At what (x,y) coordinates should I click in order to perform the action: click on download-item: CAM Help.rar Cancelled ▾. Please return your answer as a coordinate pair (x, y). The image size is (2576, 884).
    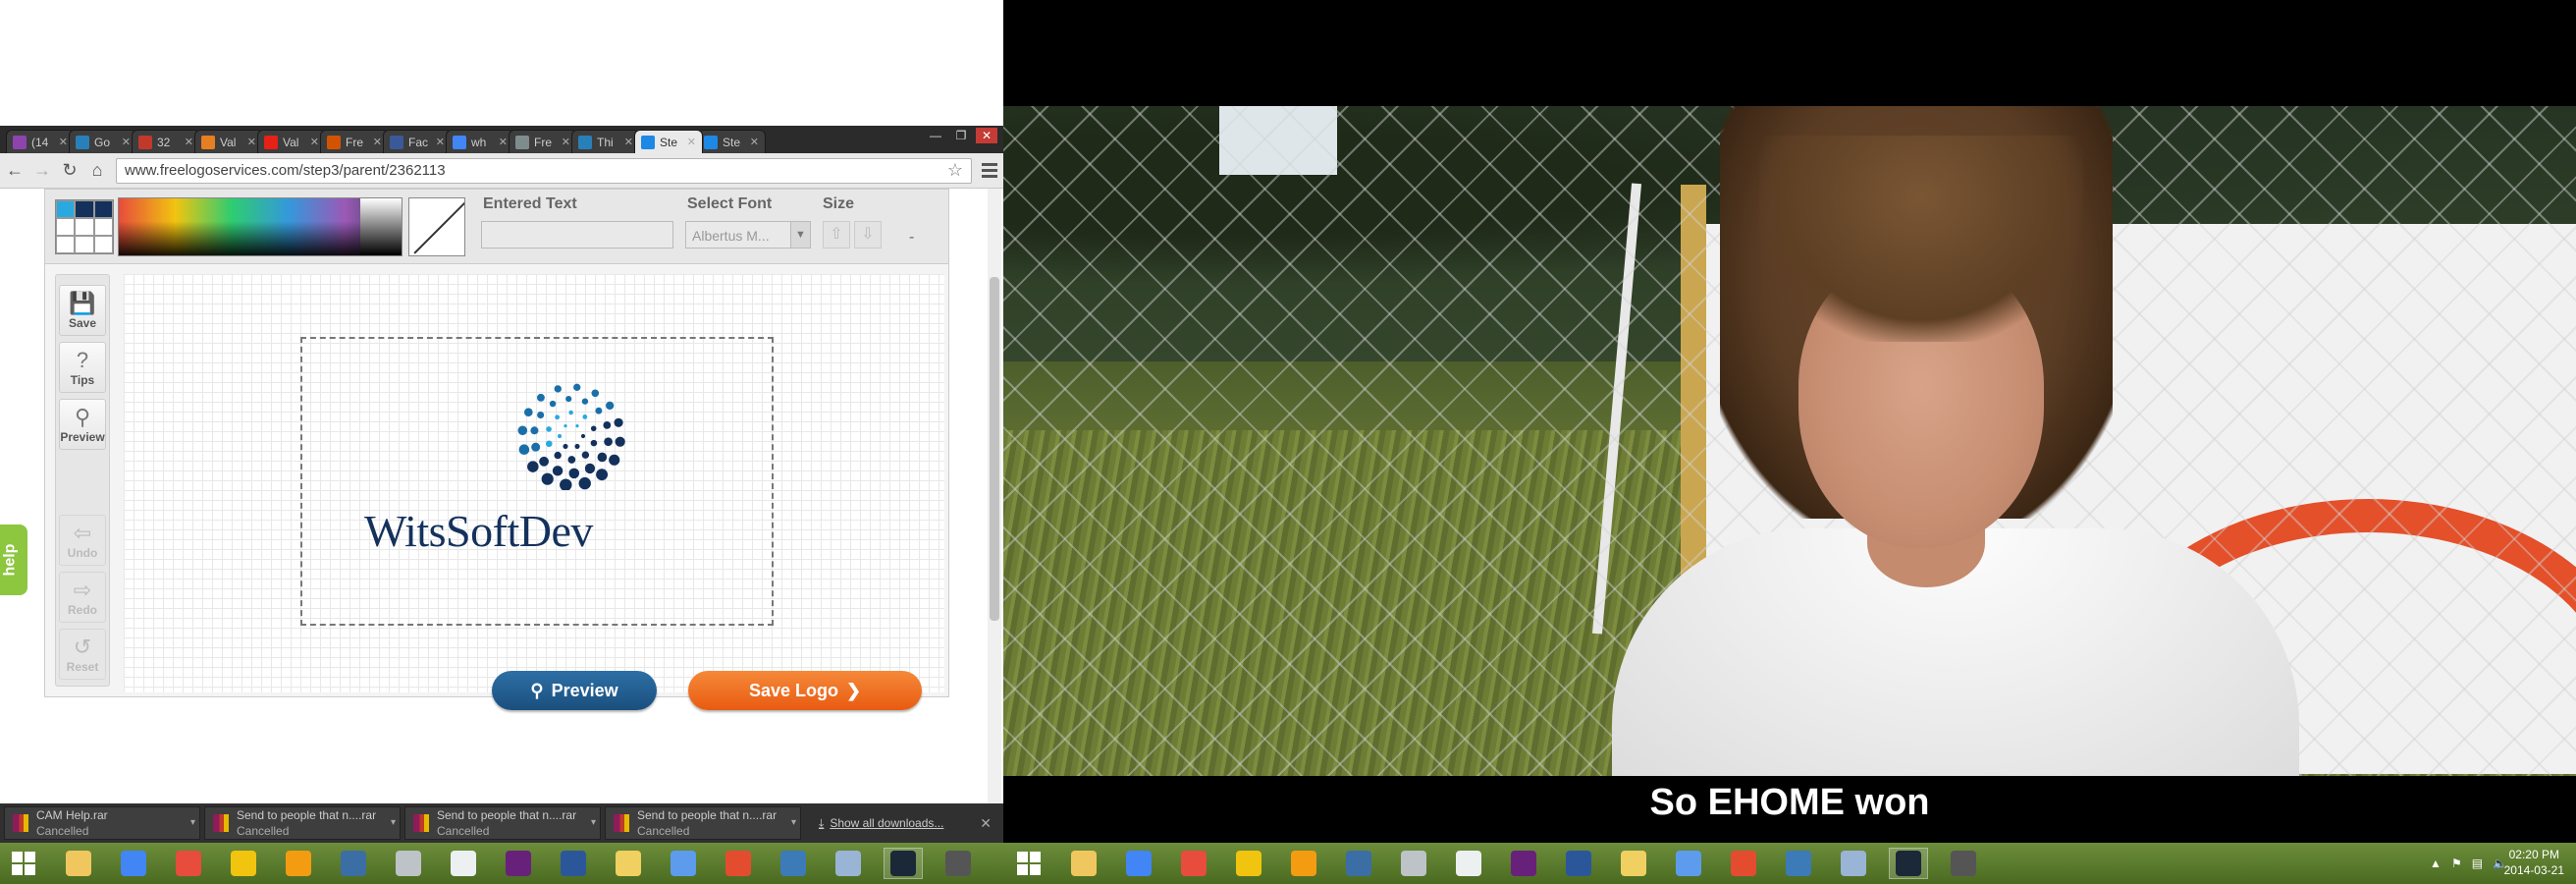
    Looking at the image, I should click on (102, 823).